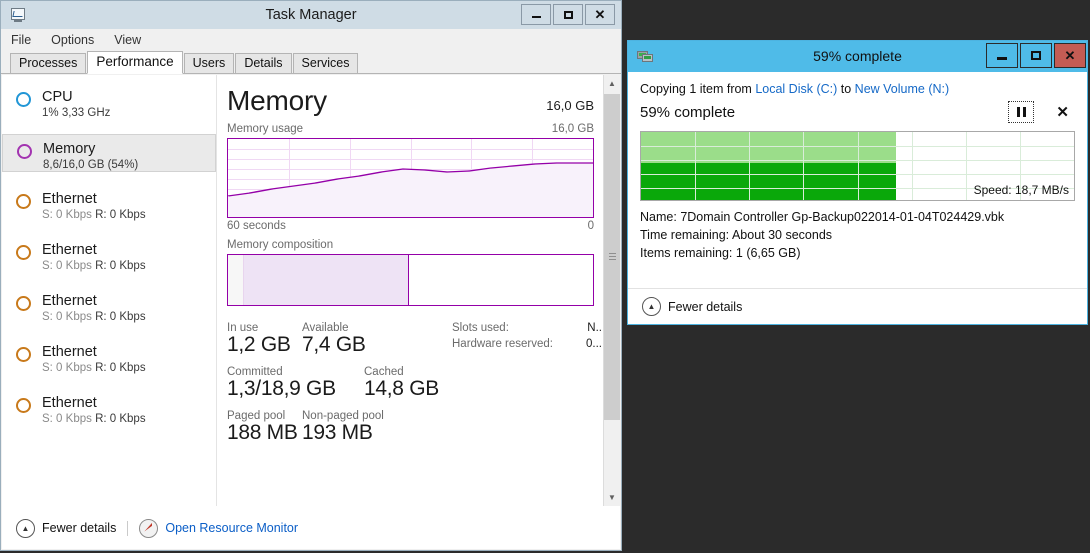 The image size is (1090, 553). I want to click on scroll-up-icon: ▲, so click(612, 83).